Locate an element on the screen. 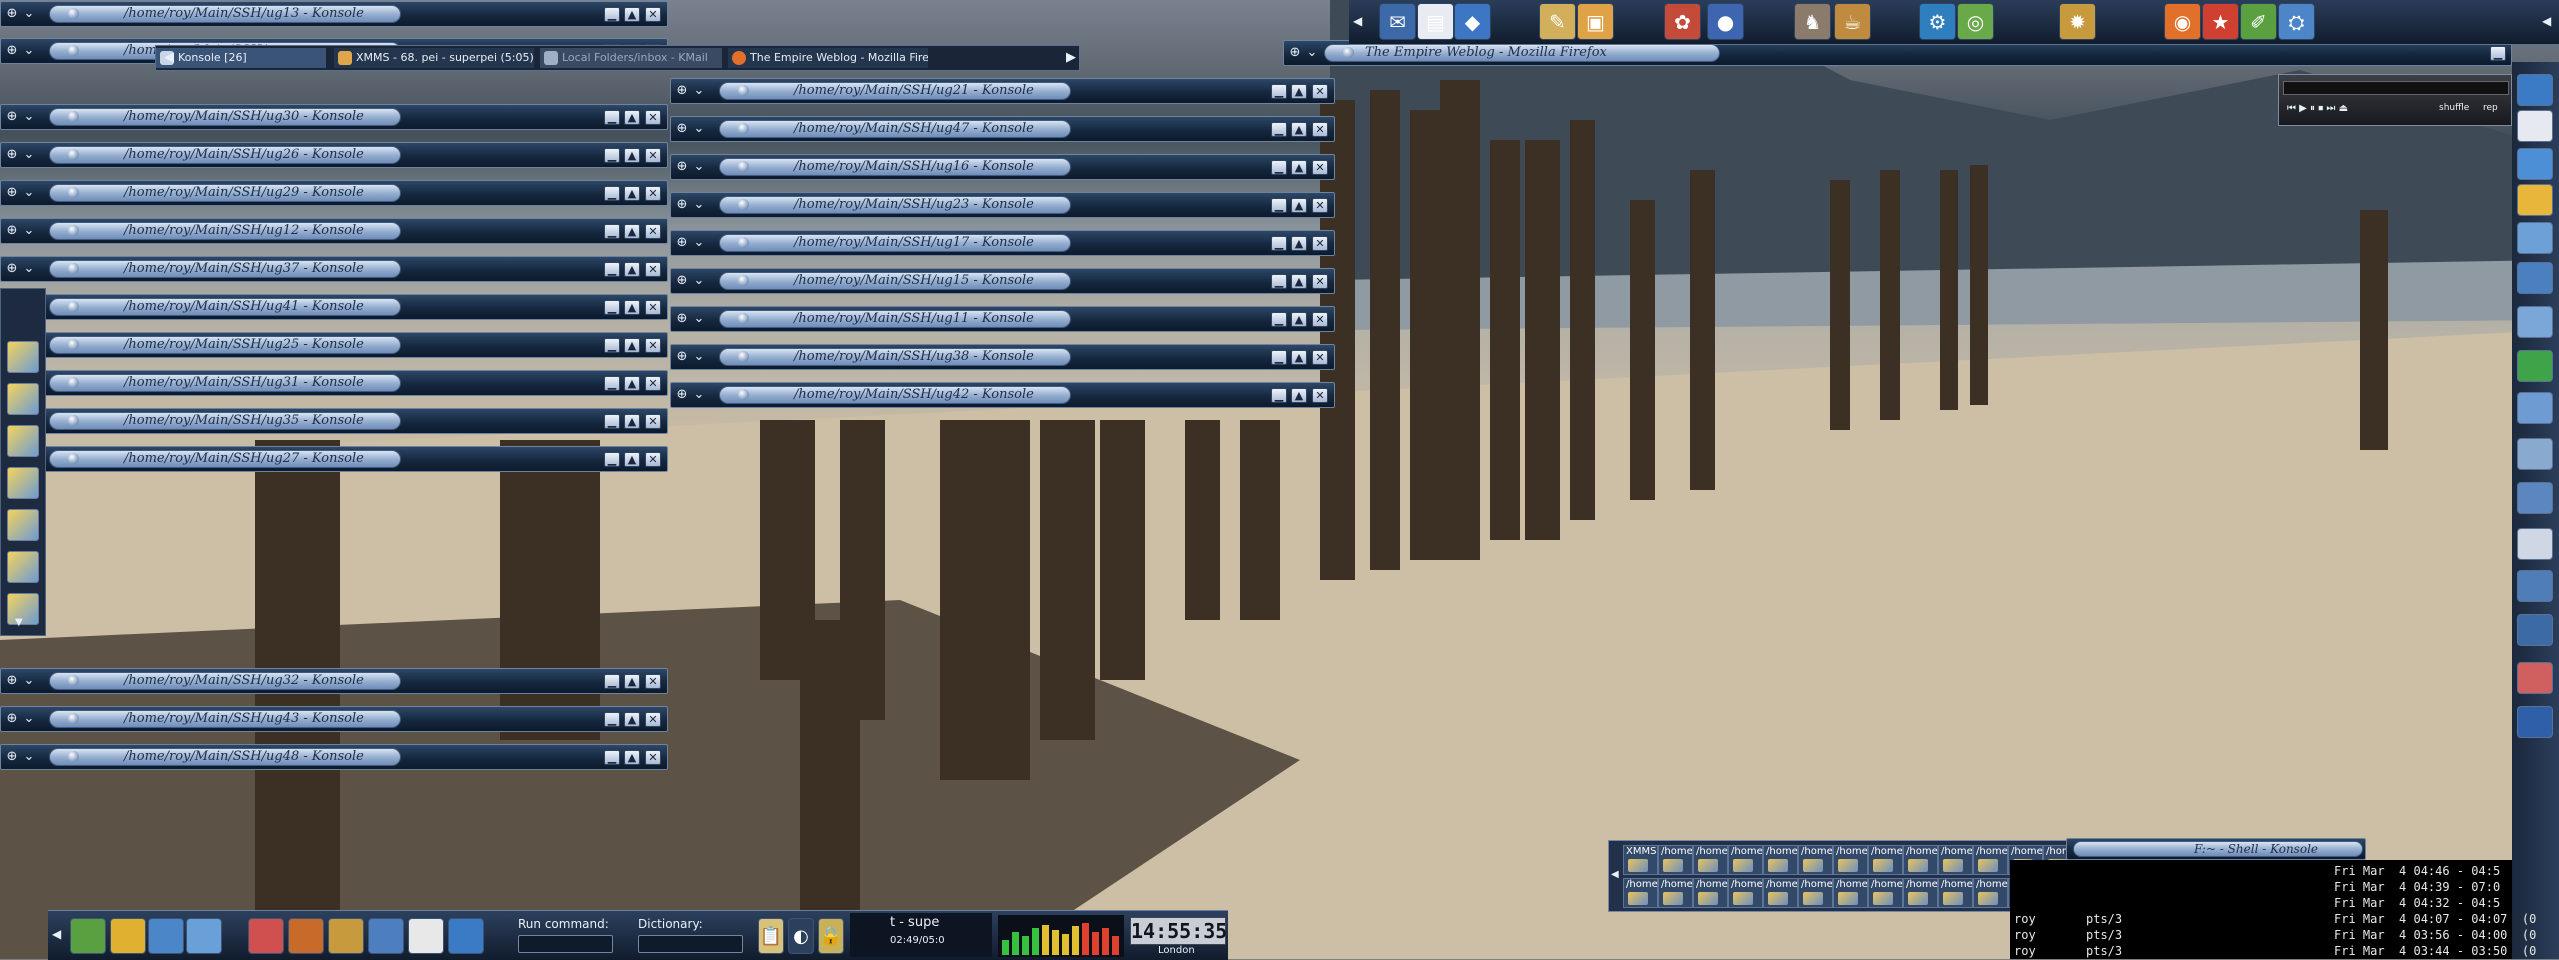 Image resolution: width=2559 pixels, height=960 pixels. konqueror-icon is located at coordinates (306, 936).